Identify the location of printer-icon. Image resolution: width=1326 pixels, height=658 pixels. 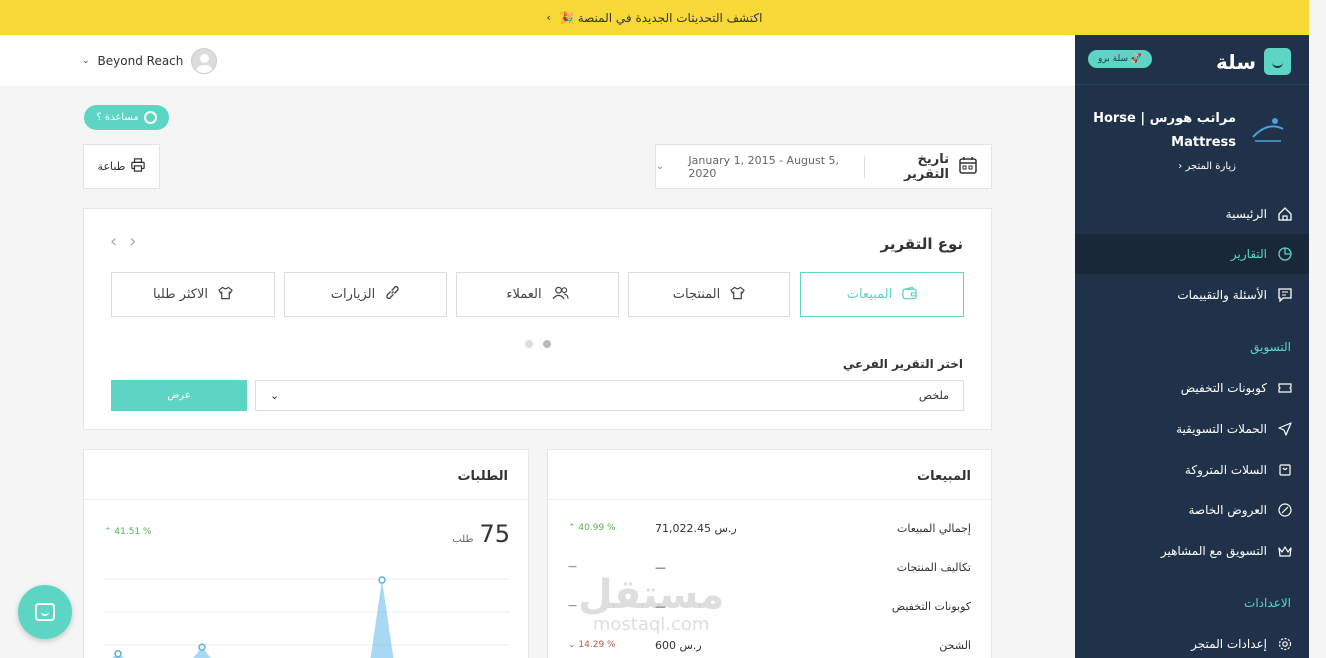
(138, 166).